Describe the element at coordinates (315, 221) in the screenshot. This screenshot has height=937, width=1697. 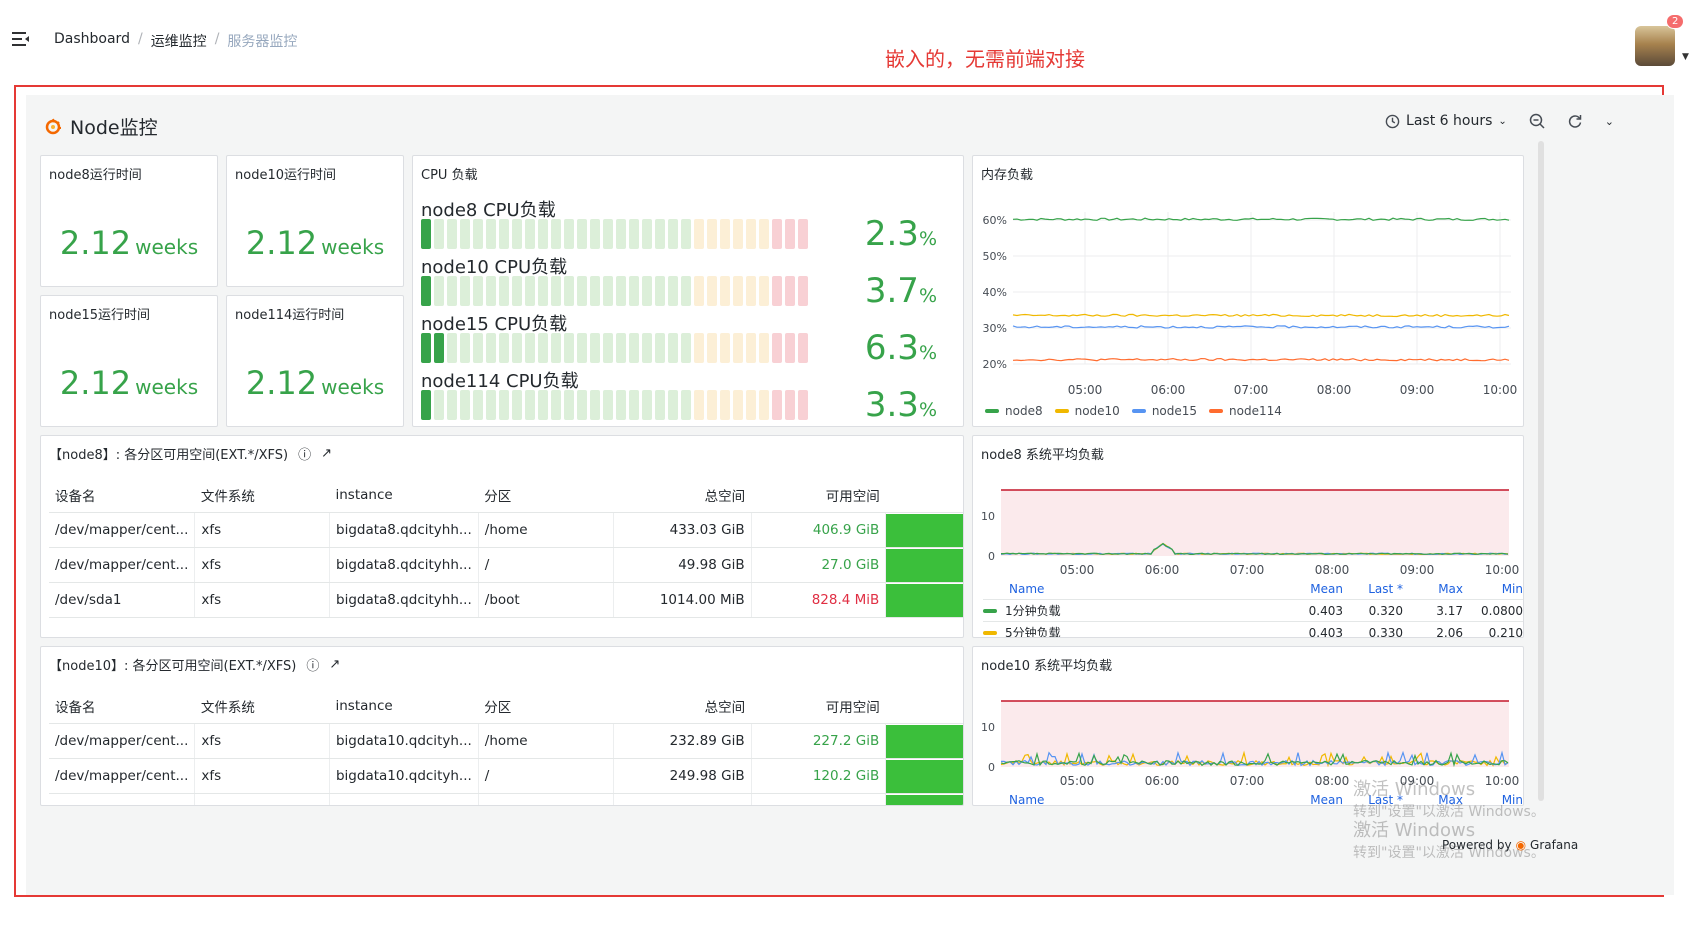
I see `uptime-panel-node10: node10运行时间 2.12 weeks` at that location.